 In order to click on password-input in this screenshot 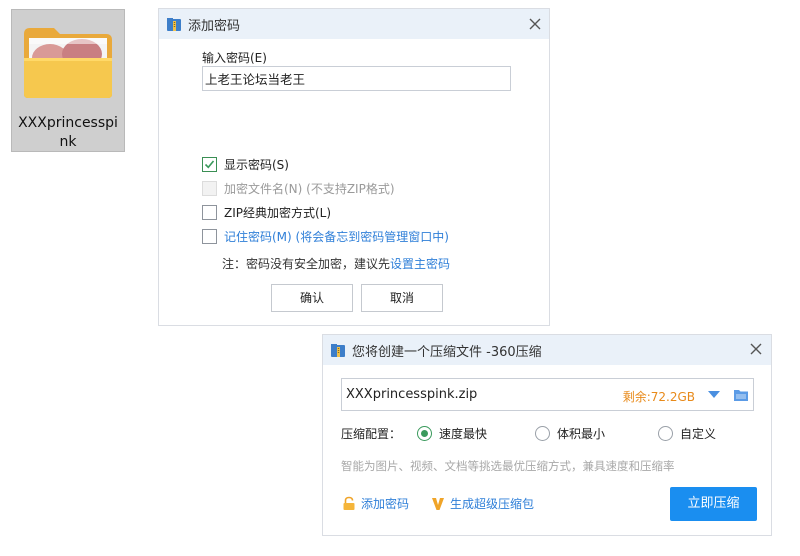, I will do `click(356, 78)`.